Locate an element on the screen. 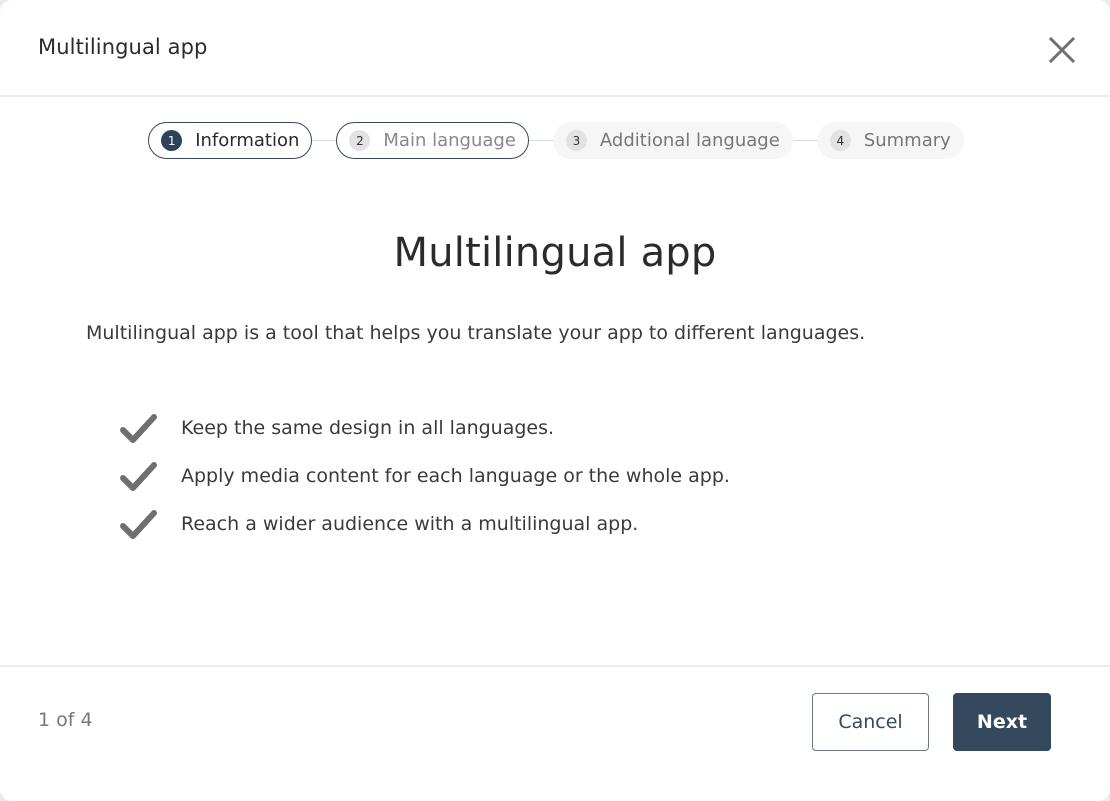  step-main-language: 2 Main language is located at coordinates (432, 140).